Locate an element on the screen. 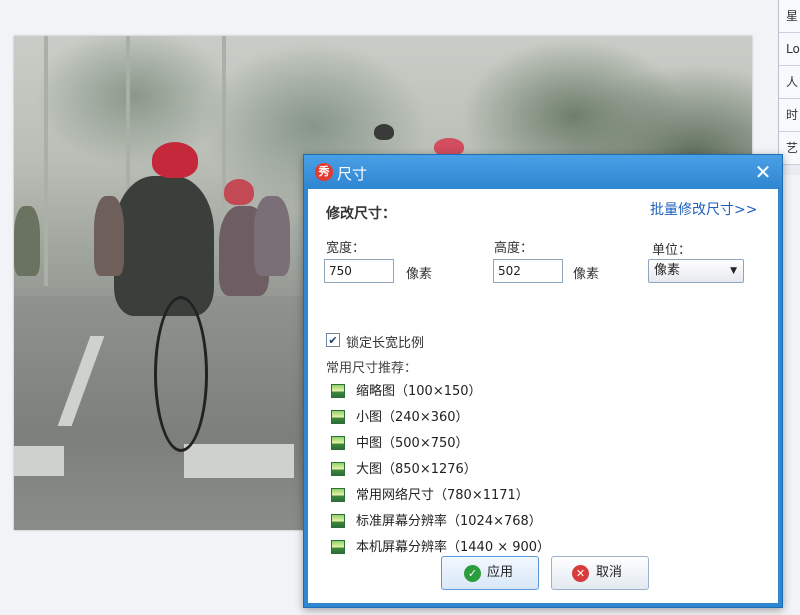 The width and height of the screenshot is (800, 615). photo-pole is located at coordinates (46, 161).